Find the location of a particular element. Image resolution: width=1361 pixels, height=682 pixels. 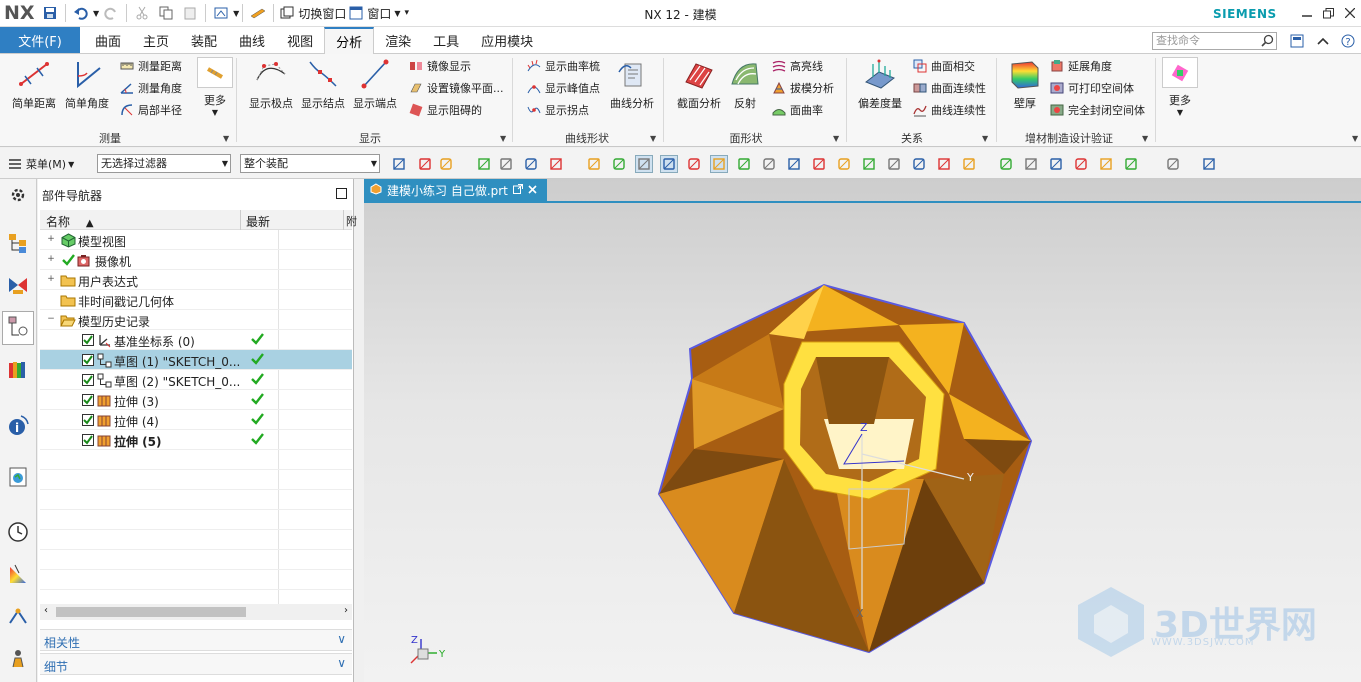

view-fit-icon is located at coordinates (944, 164).